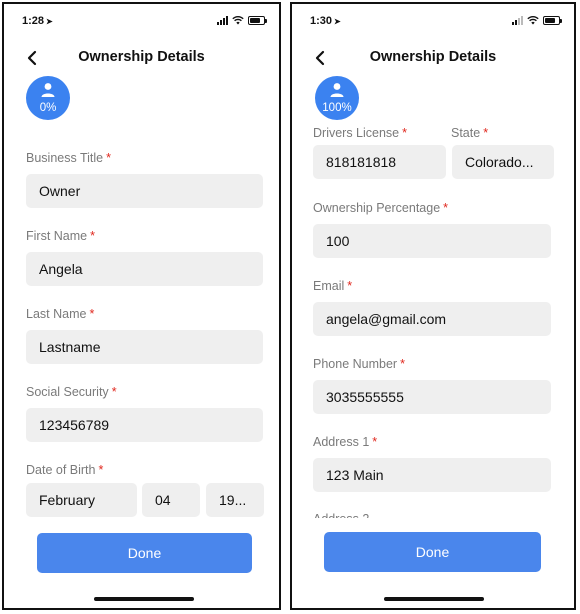 The height and width of the screenshot is (614, 580). What do you see at coordinates (65, 470) in the screenshot?
I see `date-of-birth-label: Date of Birth *` at bounding box center [65, 470].